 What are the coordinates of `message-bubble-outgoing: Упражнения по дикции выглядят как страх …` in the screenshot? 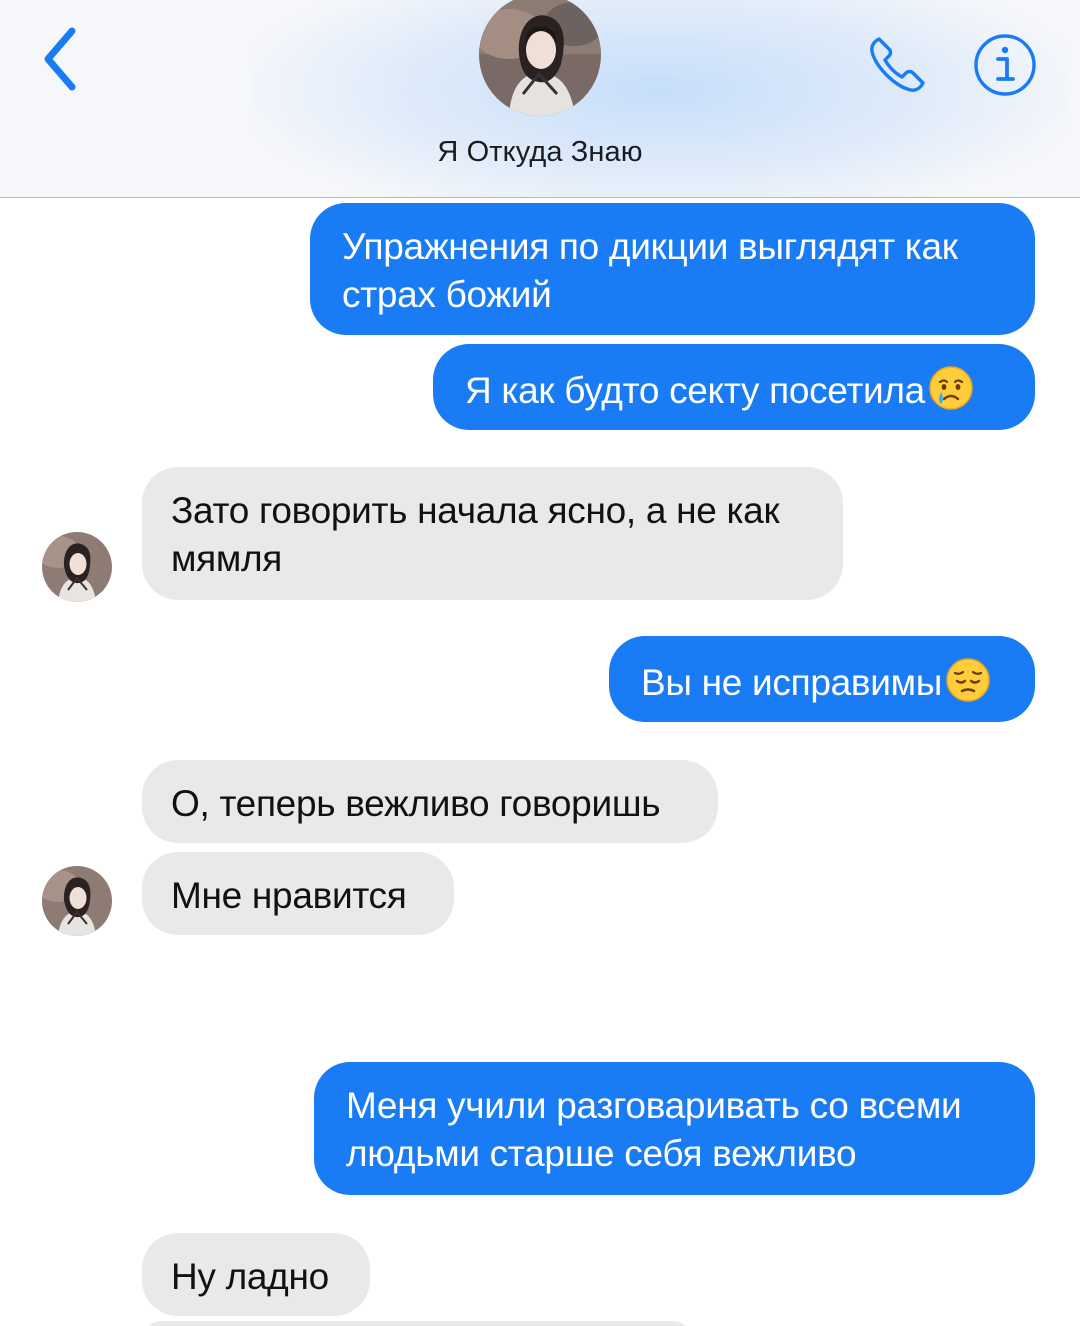 It's located at (672, 269).